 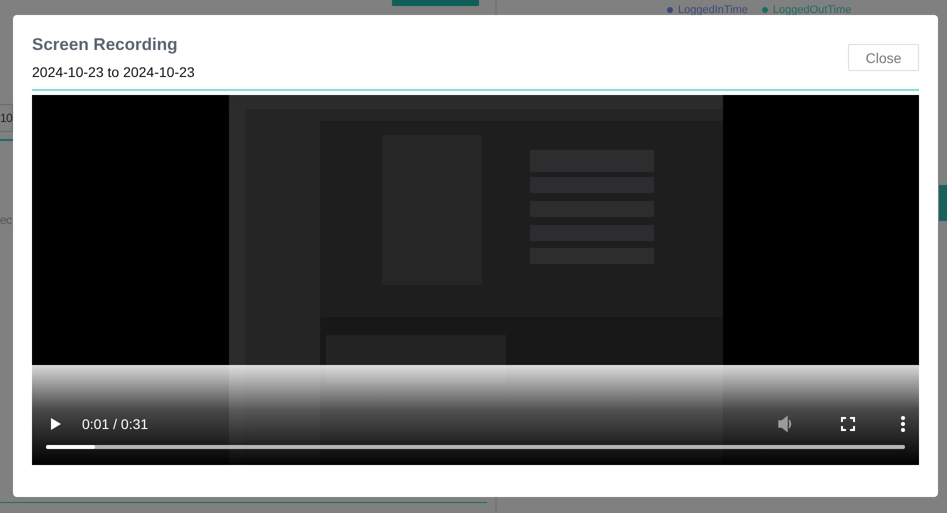 What do you see at coordinates (713, 10) in the screenshot?
I see `legend-label: LoggedInTime` at bounding box center [713, 10].